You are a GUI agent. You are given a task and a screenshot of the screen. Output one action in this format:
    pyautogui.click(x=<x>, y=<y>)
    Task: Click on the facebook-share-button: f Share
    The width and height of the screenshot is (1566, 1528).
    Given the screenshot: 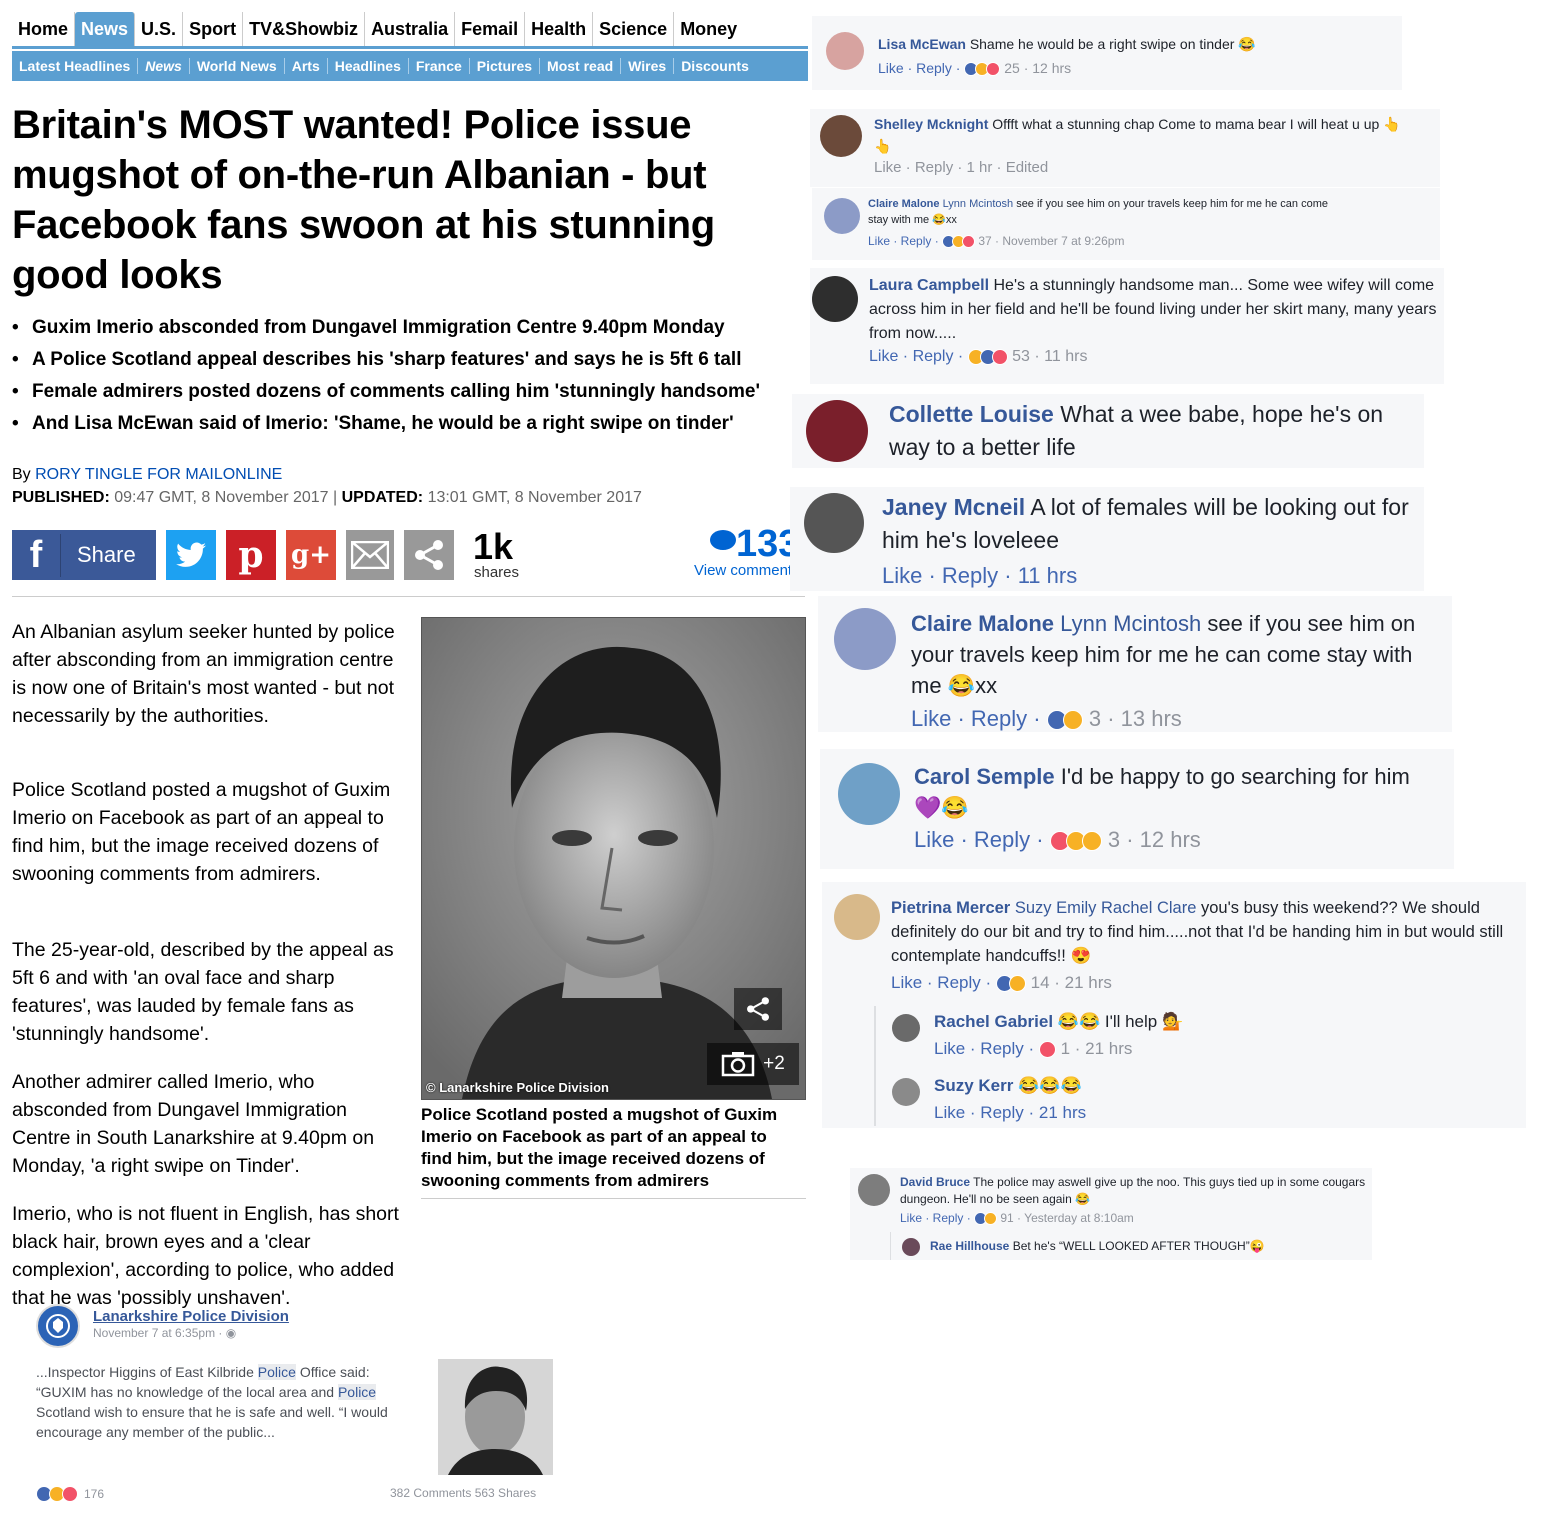 What is the action you would take?
    pyautogui.click(x=84, y=555)
    